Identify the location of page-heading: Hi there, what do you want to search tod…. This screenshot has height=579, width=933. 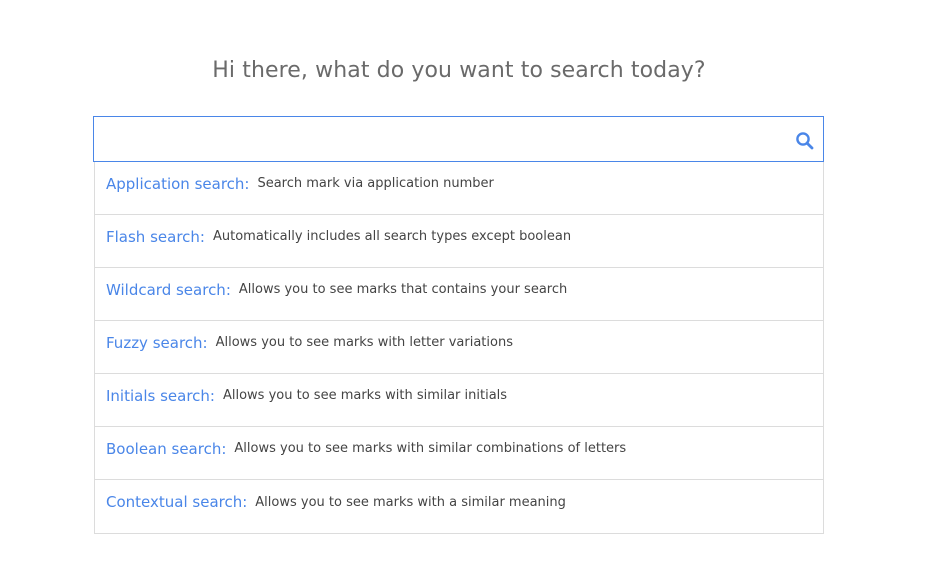
(459, 70).